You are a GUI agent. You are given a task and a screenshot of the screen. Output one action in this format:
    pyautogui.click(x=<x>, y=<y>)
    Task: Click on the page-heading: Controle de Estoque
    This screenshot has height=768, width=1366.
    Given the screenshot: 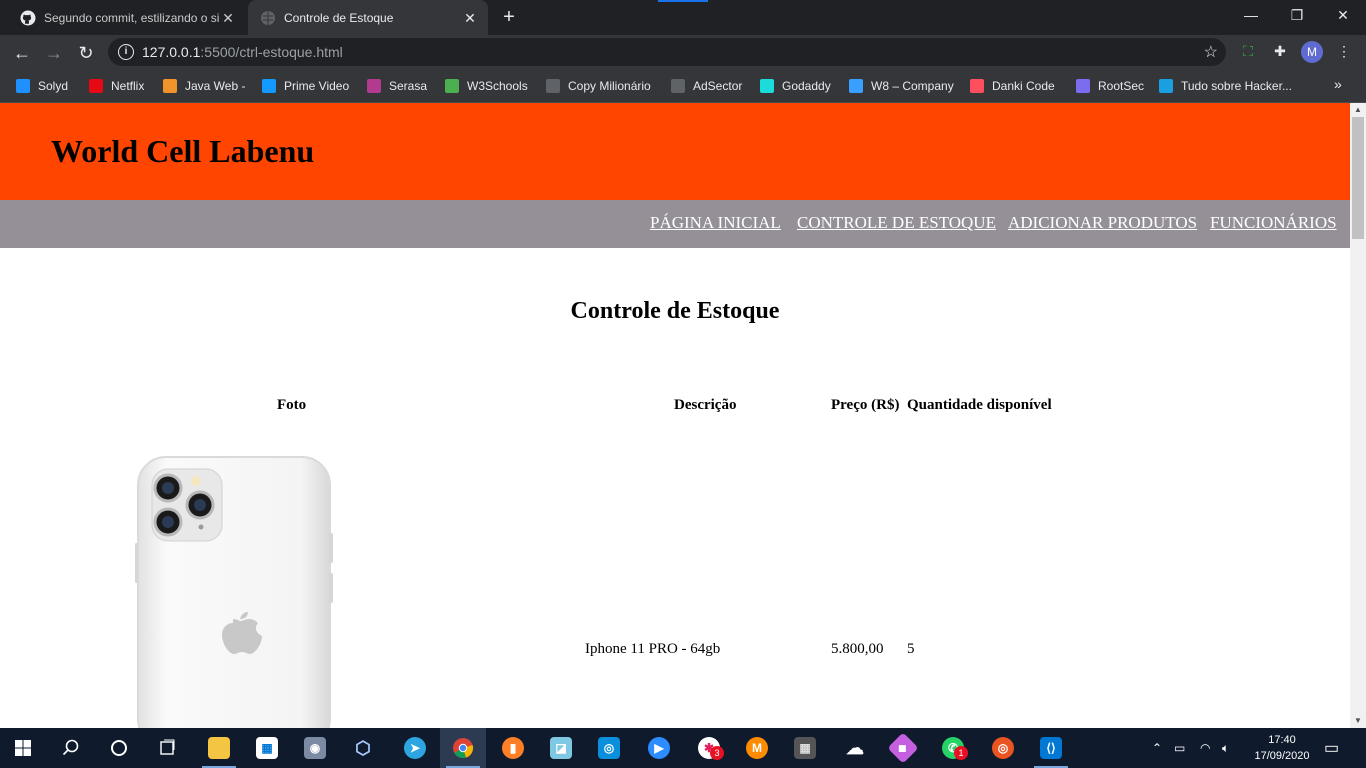 What is the action you would take?
    pyautogui.click(x=675, y=311)
    